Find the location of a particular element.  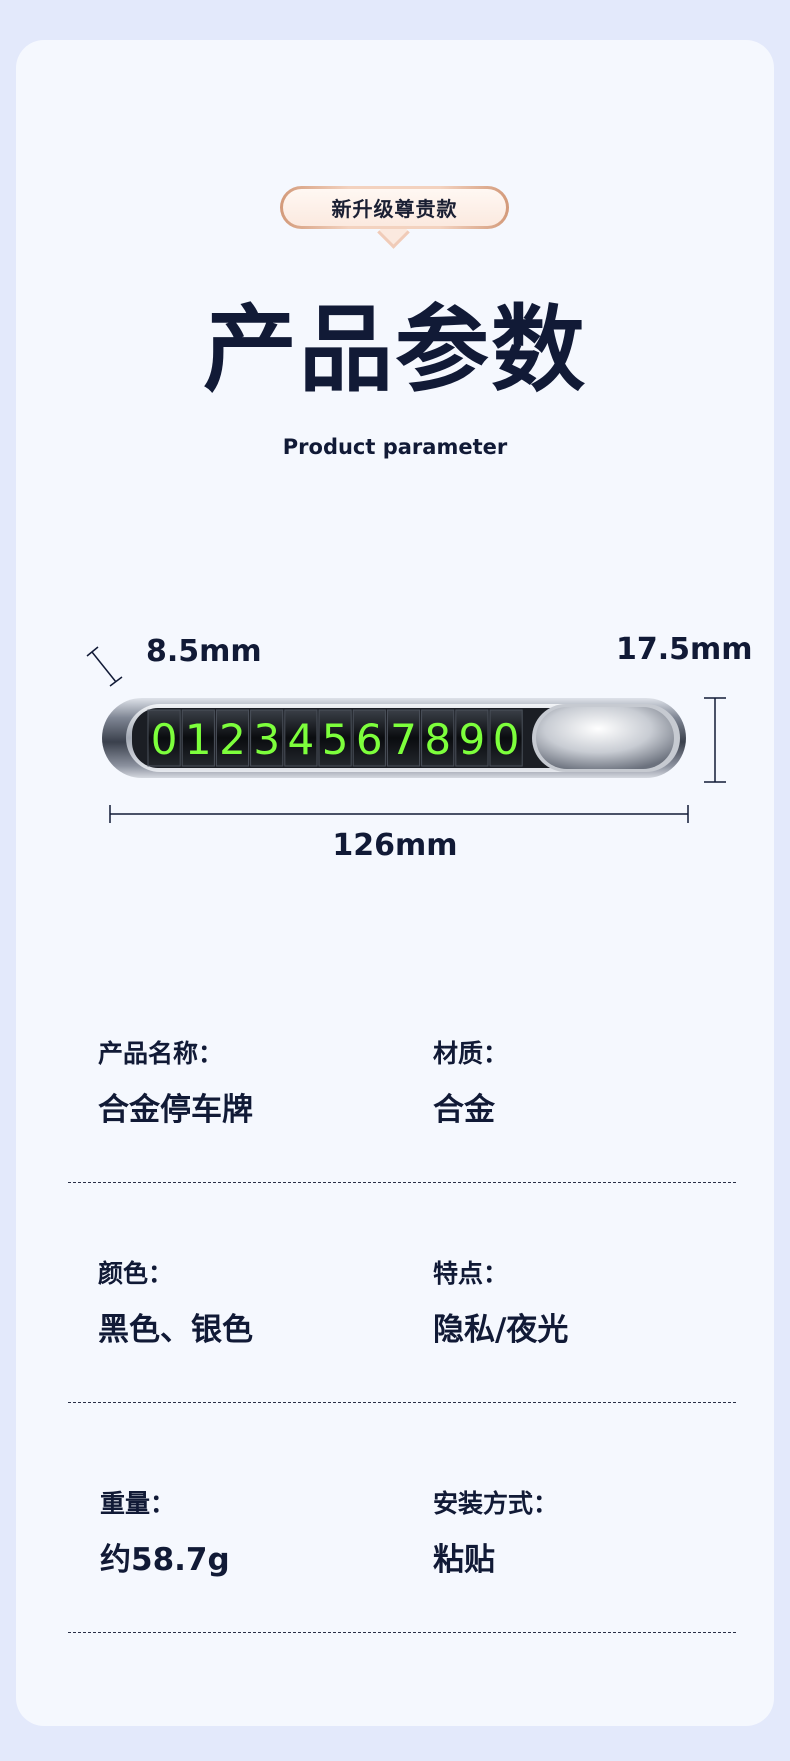

plate-digit: 4 is located at coordinates (301, 739).